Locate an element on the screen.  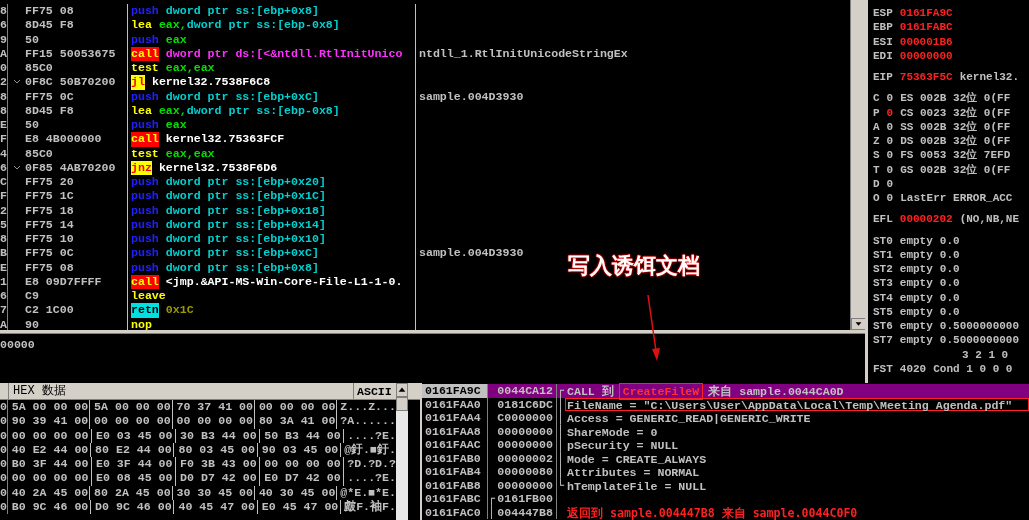
register-note: DS 002B 32位 0(FF is located at coordinates (955, 141).